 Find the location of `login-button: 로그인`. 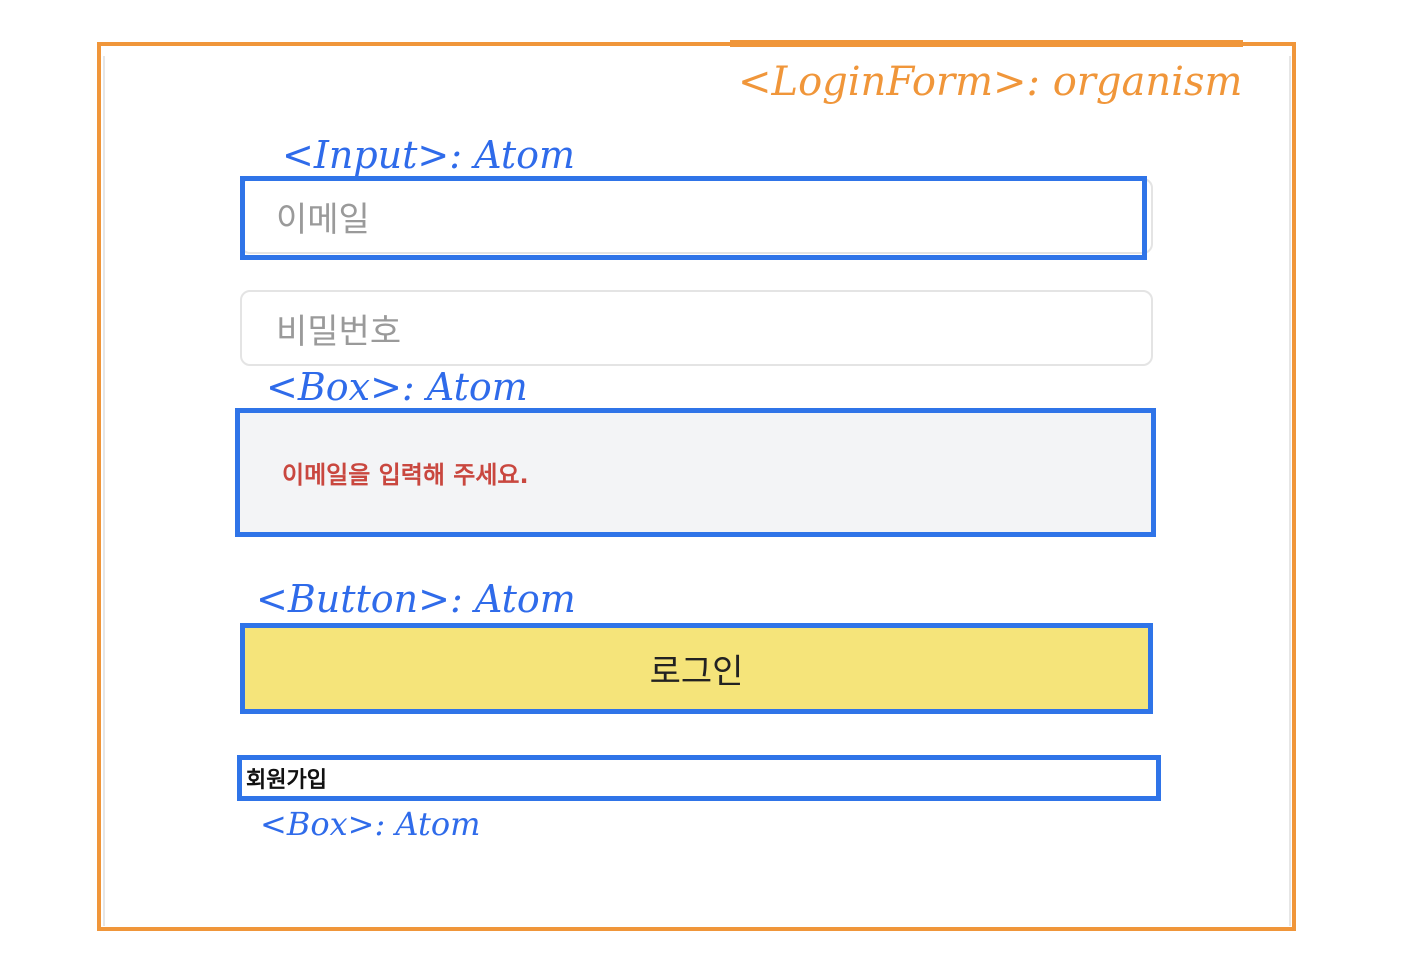

login-button: 로그인 is located at coordinates (696, 668).